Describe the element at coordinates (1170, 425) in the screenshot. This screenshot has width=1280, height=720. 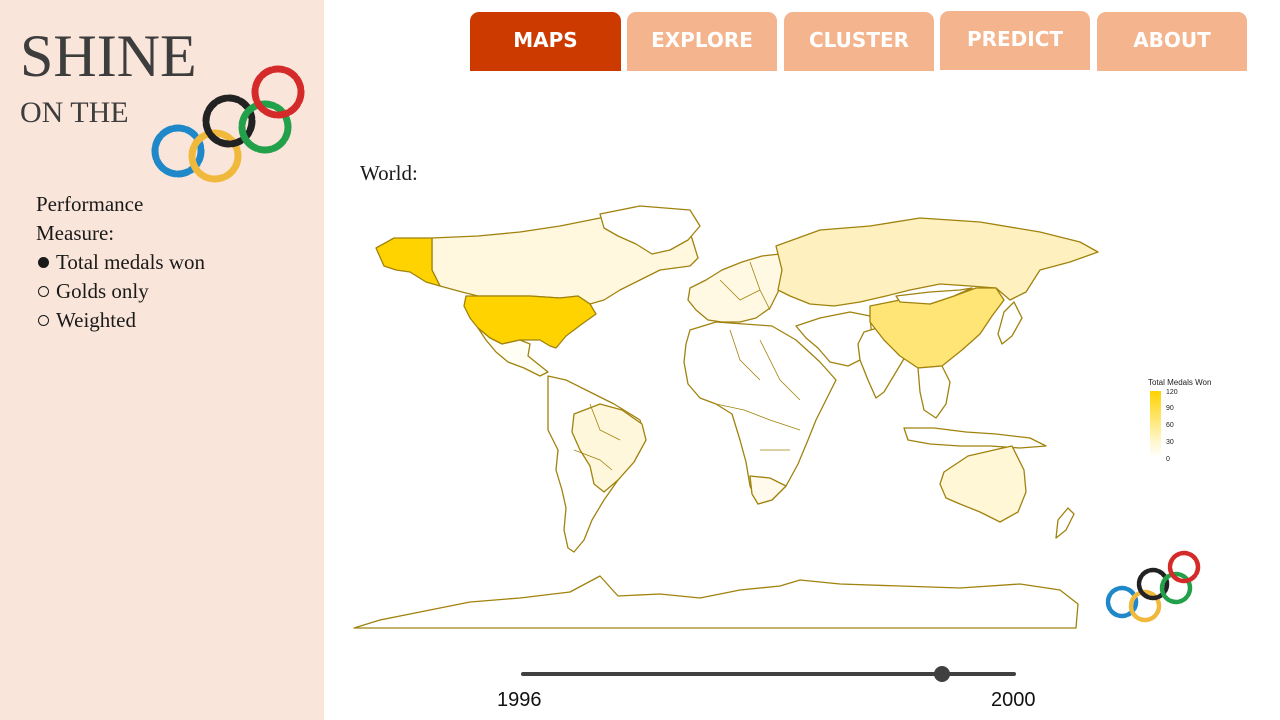
I see `legend-tick: 60` at that location.